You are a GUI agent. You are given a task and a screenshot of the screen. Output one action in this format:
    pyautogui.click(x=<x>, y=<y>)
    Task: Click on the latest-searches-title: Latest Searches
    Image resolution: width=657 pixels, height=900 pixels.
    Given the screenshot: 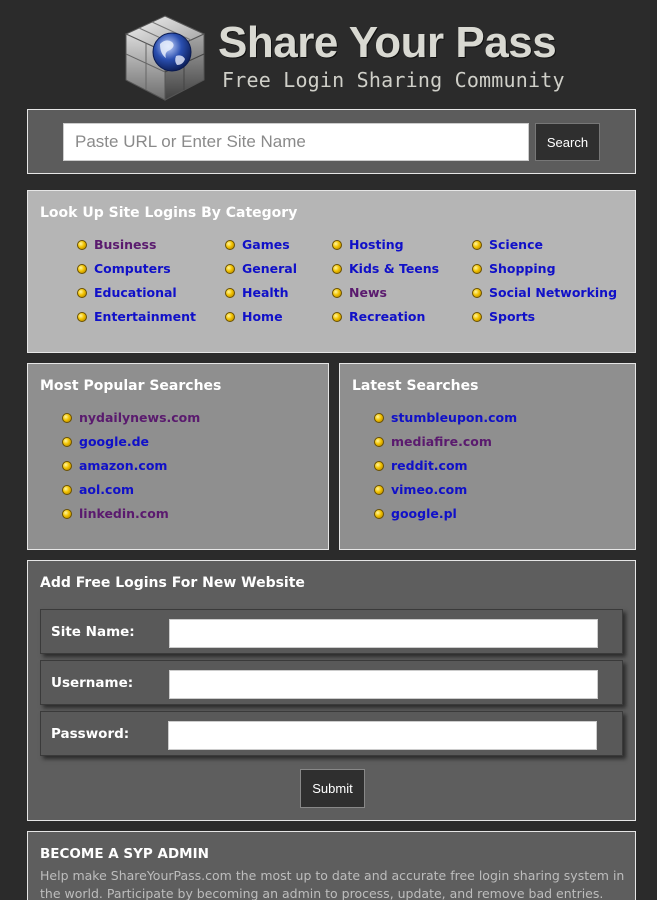 What is the action you would take?
    pyautogui.click(x=415, y=386)
    